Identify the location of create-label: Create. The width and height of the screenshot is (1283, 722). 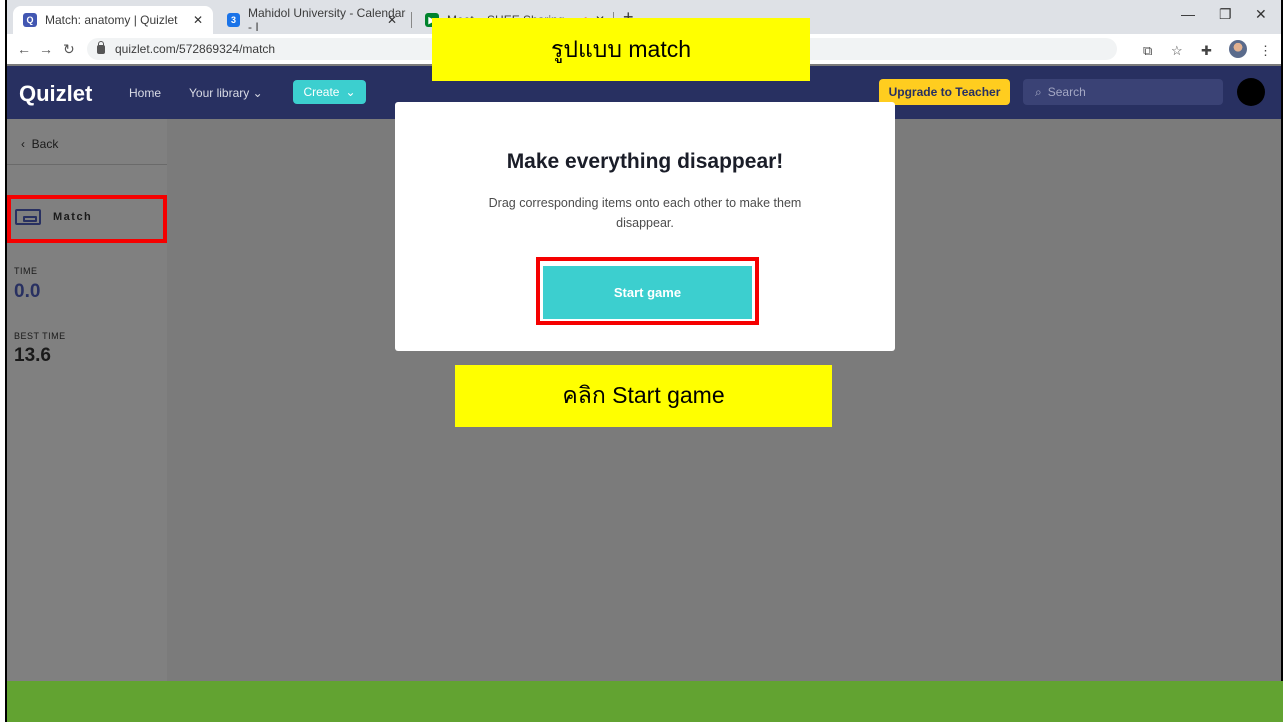
(321, 92).